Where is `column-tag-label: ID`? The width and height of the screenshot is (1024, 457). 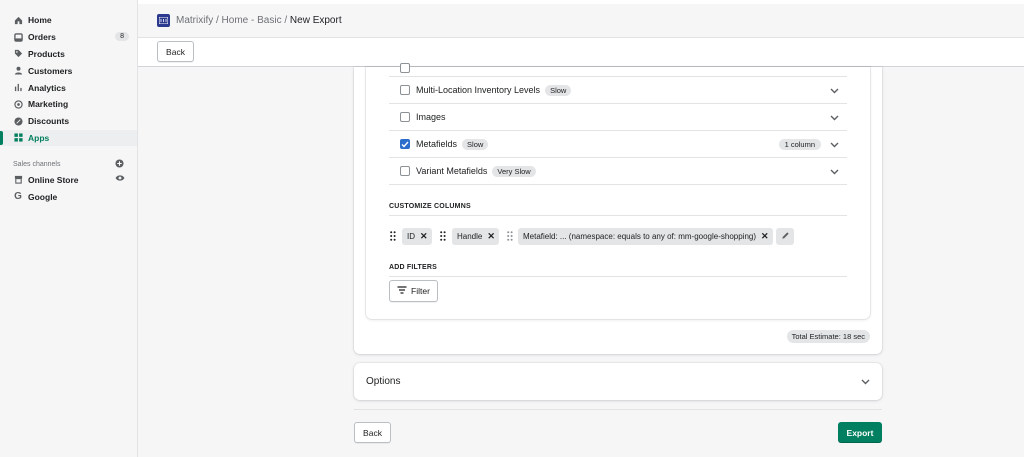
column-tag-label: ID is located at coordinates (411, 236).